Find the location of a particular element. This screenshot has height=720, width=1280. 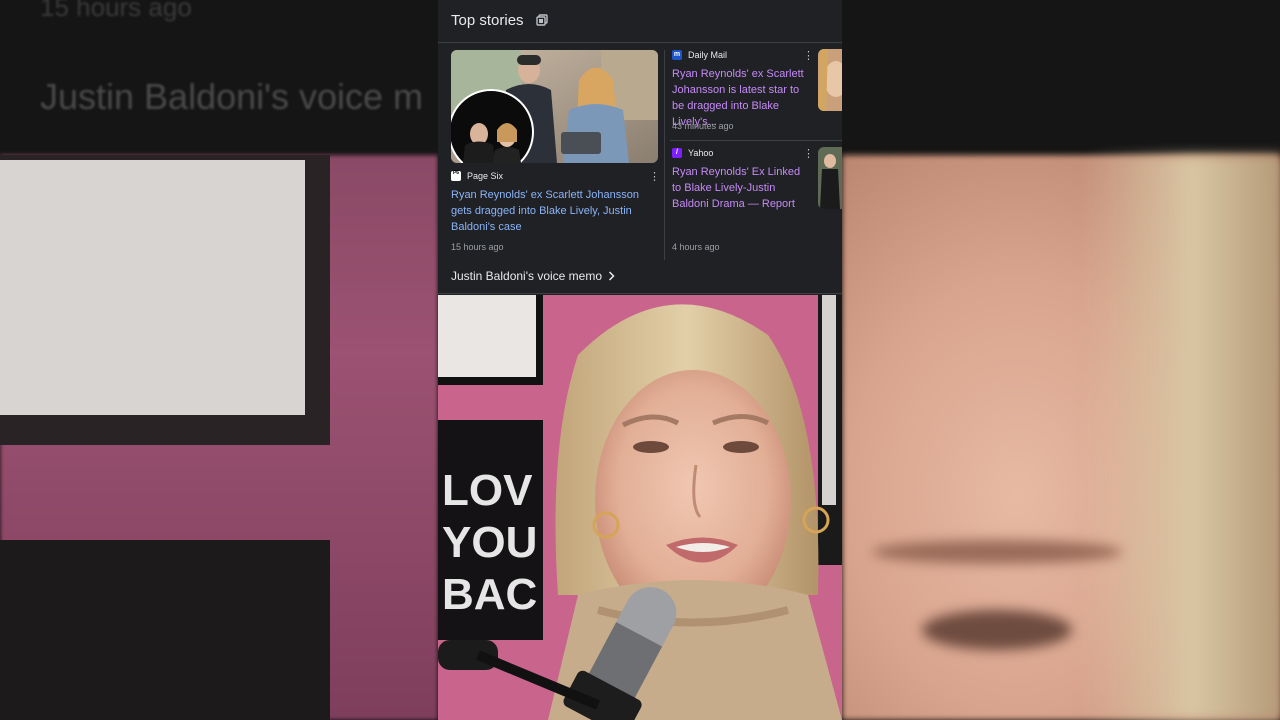

more-stories-label: Justin Baldoni's voice memo is located at coordinates (527, 276).